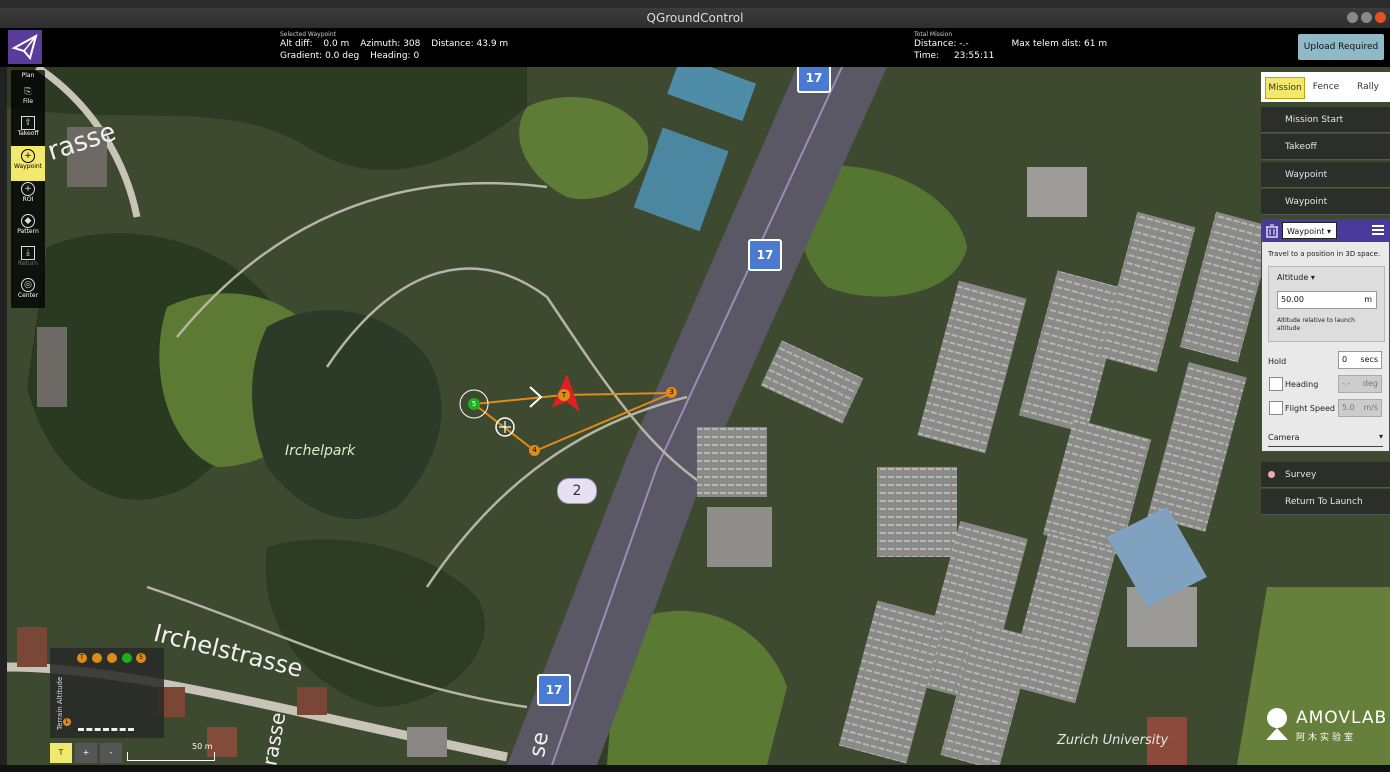  What do you see at coordinates (695, 768) in the screenshot?
I see `window-bottom-bar` at bounding box center [695, 768].